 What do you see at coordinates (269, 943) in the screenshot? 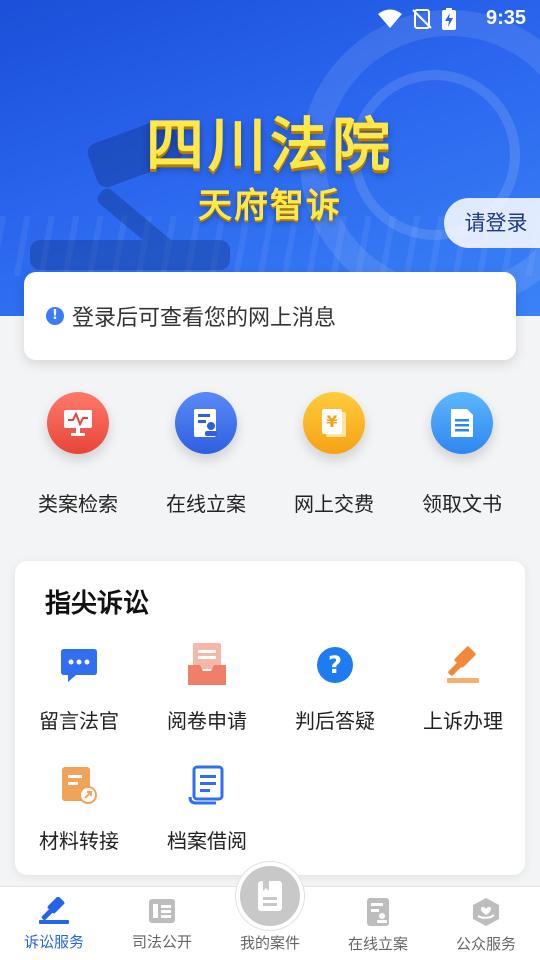
I see `nav-my-cases-label: 我的案件` at bounding box center [269, 943].